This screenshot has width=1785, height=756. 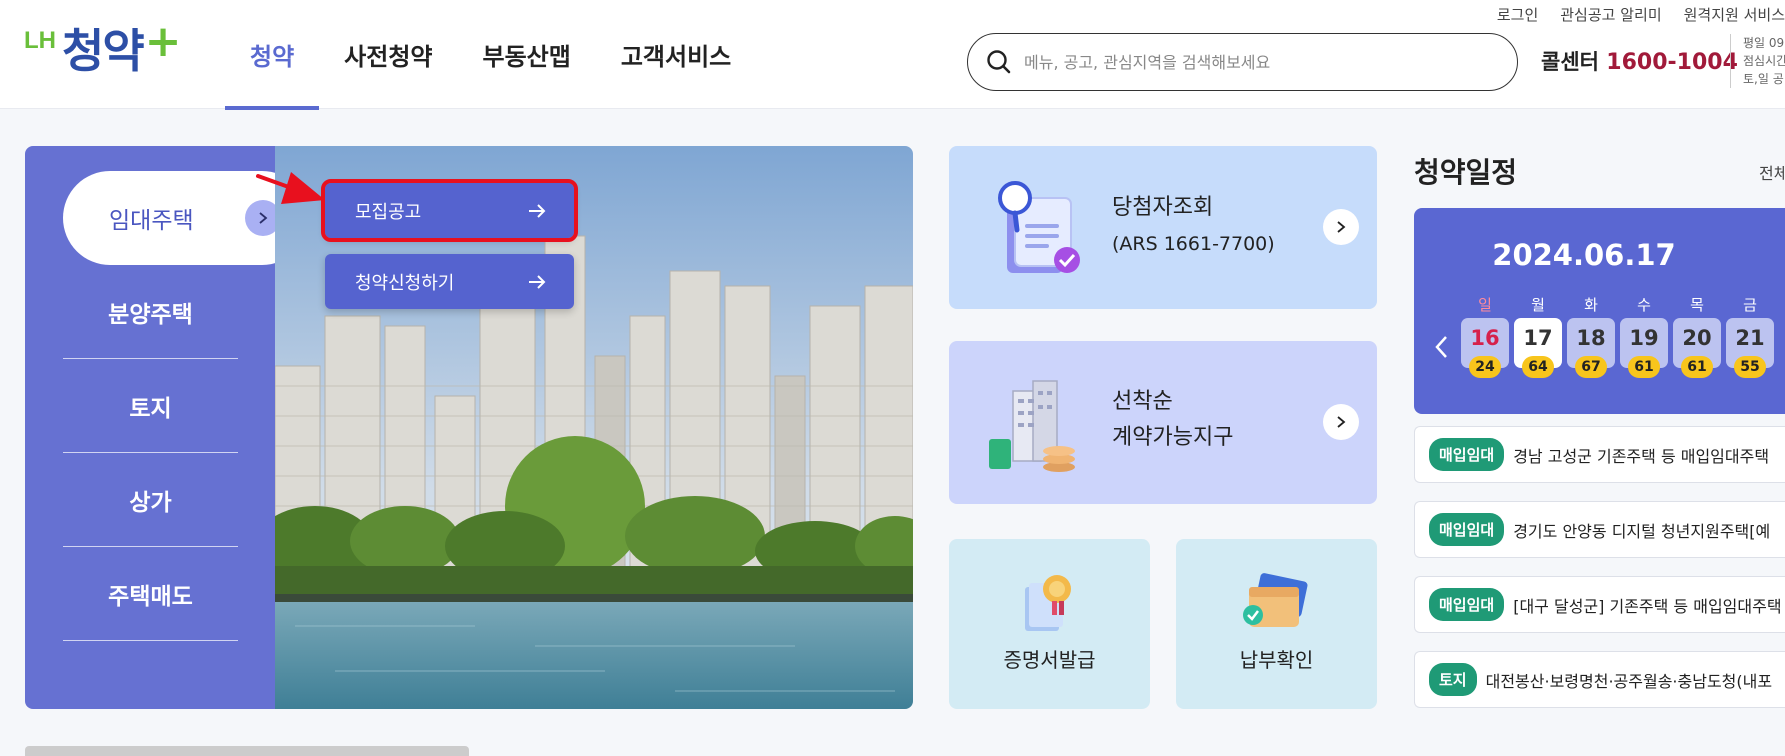 I want to click on day-of-week: 수, so click(x=1644, y=305).